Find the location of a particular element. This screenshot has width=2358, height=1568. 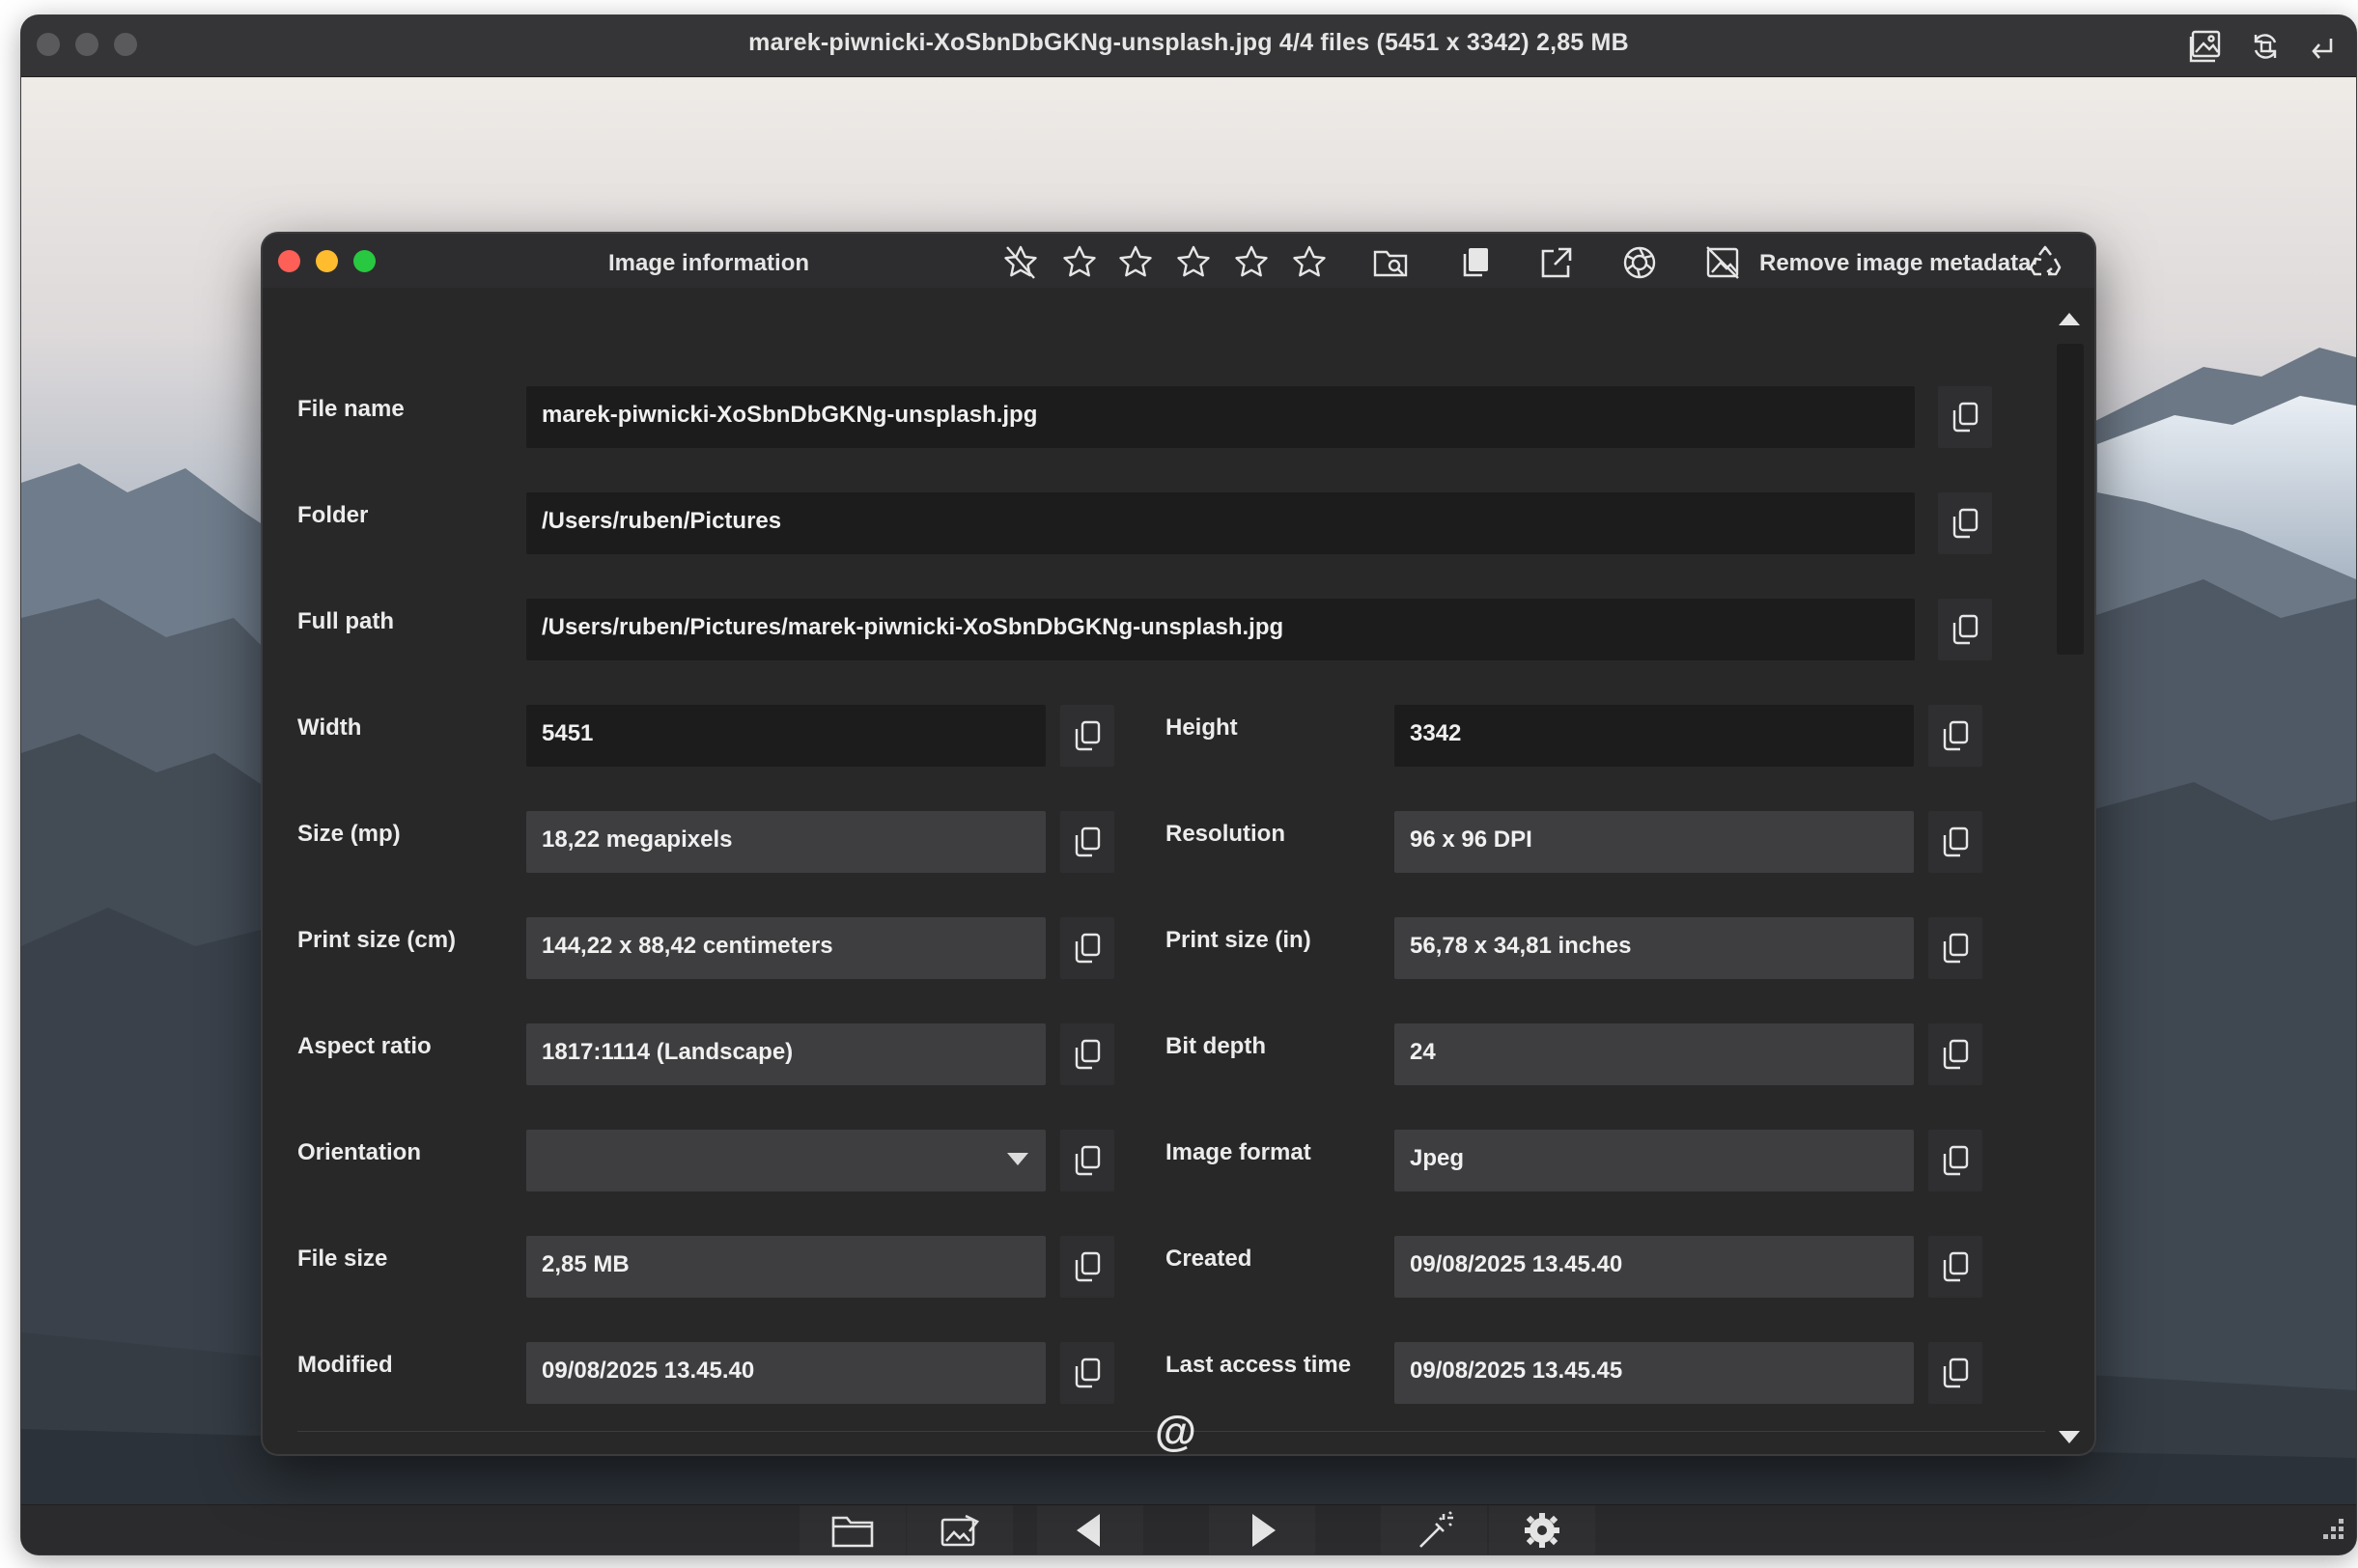

clear-rating-icon is located at coordinates (1020, 262).